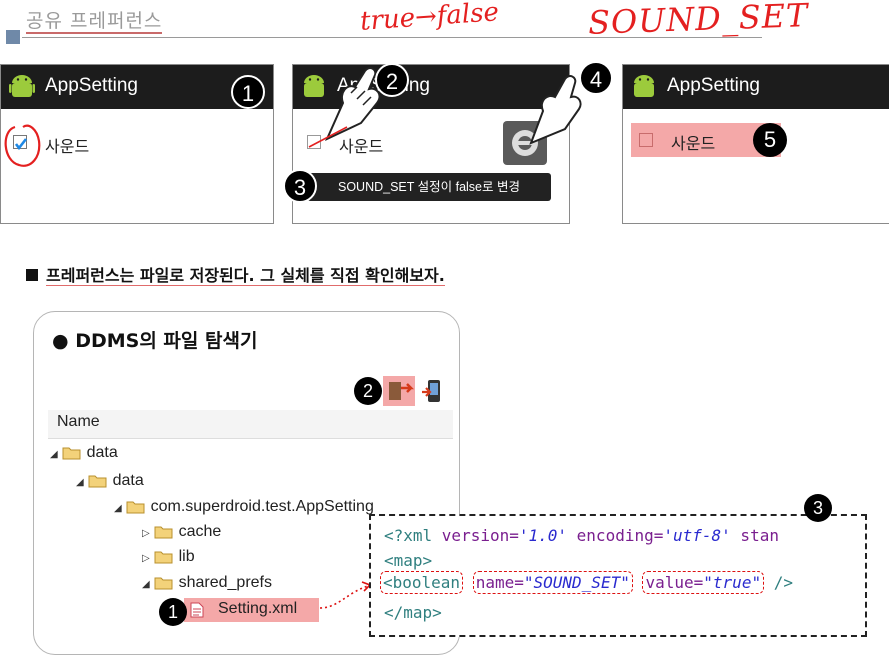 The width and height of the screenshot is (889, 655). I want to click on tree-row: ▷ lib, so click(168, 557).